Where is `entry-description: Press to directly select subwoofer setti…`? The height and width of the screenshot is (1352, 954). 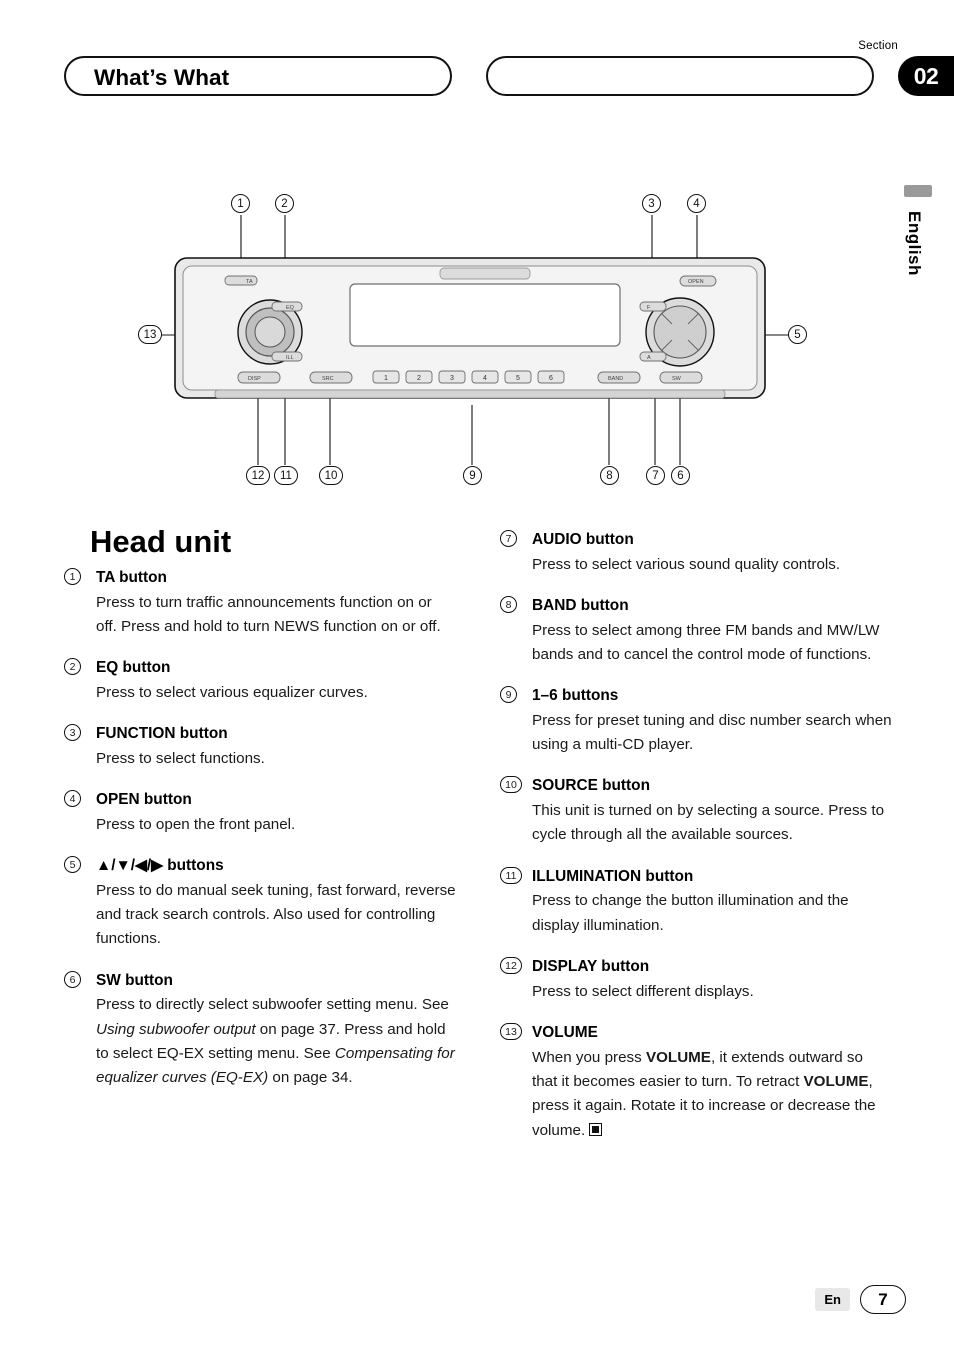 entry-description: Press to directly select subwoofer setti… is located at coordinates (276, 1041).